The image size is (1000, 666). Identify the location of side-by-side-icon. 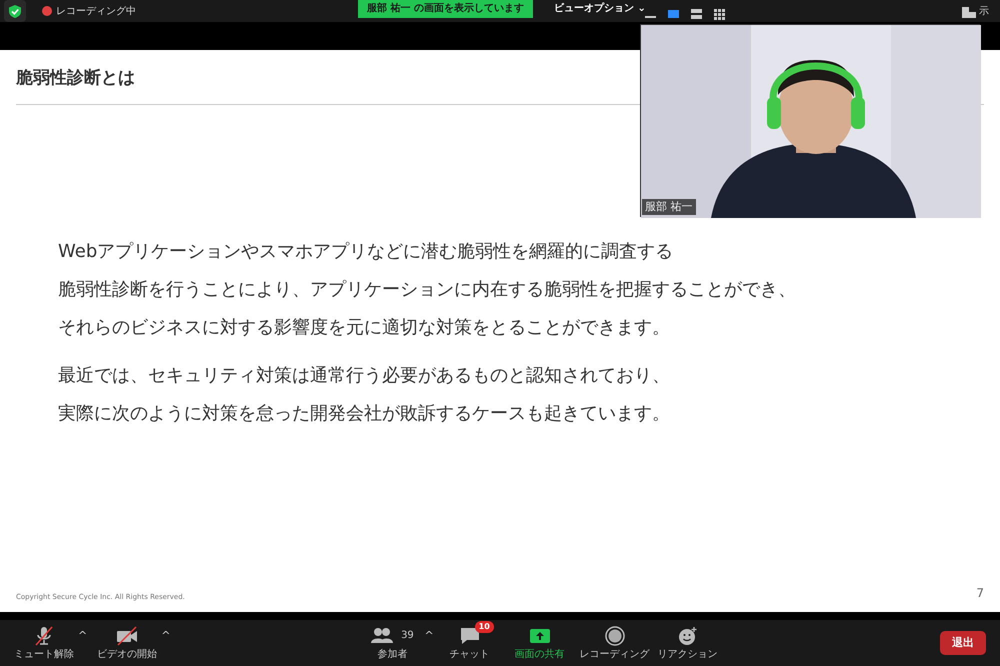
(696, 14).